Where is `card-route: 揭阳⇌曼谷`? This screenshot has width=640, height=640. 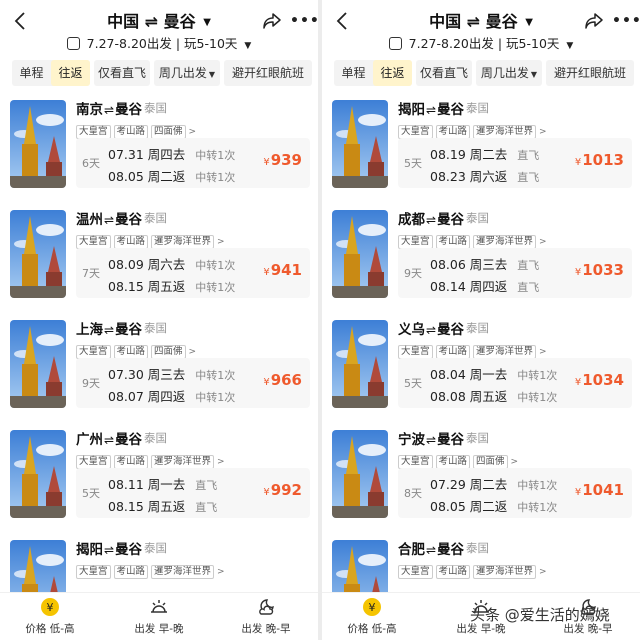
card-route: 揭阳⇌曼谷 is located at coordinates (431, 108).